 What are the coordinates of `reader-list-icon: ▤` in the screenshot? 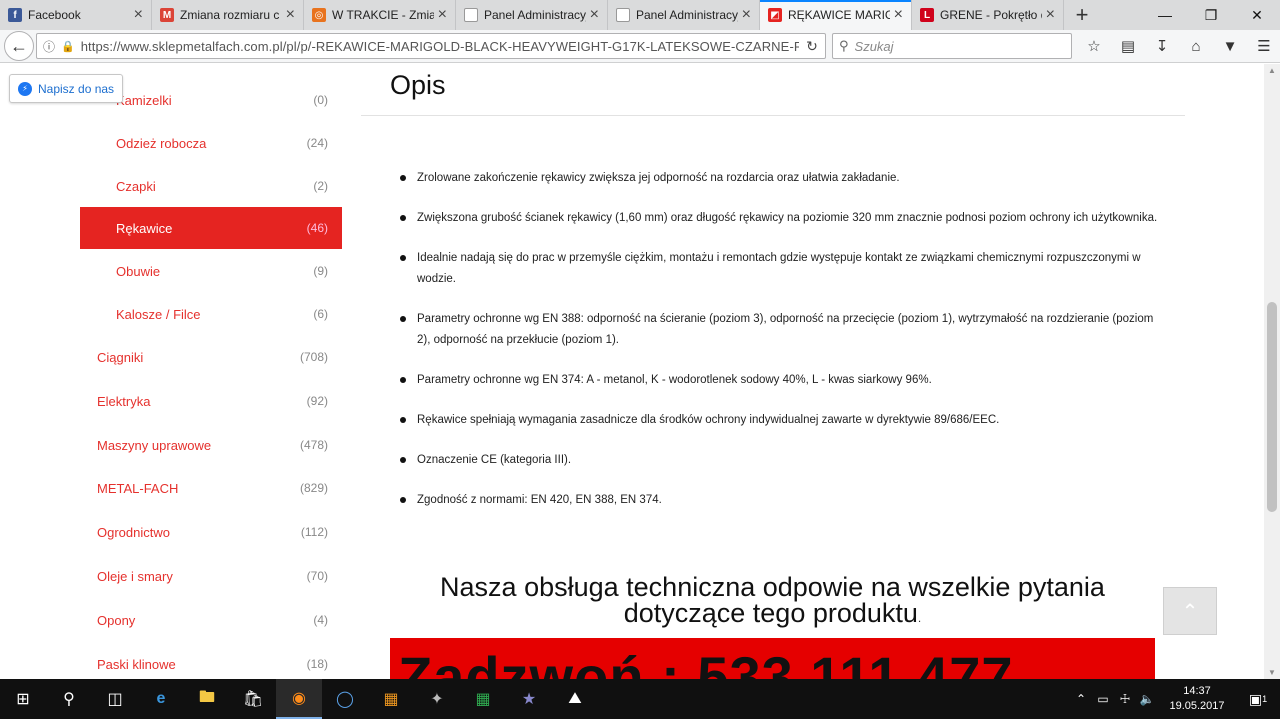 It's located at (1128, 46).